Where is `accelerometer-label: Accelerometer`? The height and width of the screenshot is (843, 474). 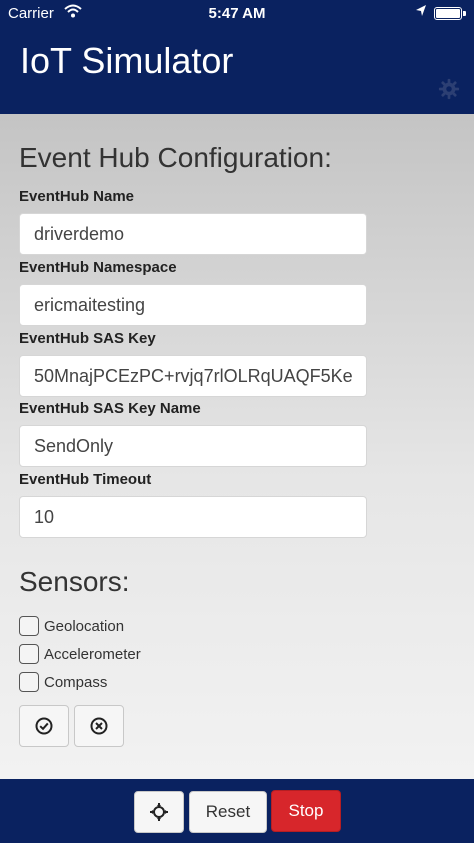 accelerometer-label: Accelerometer is located at coordinates (92, 654).